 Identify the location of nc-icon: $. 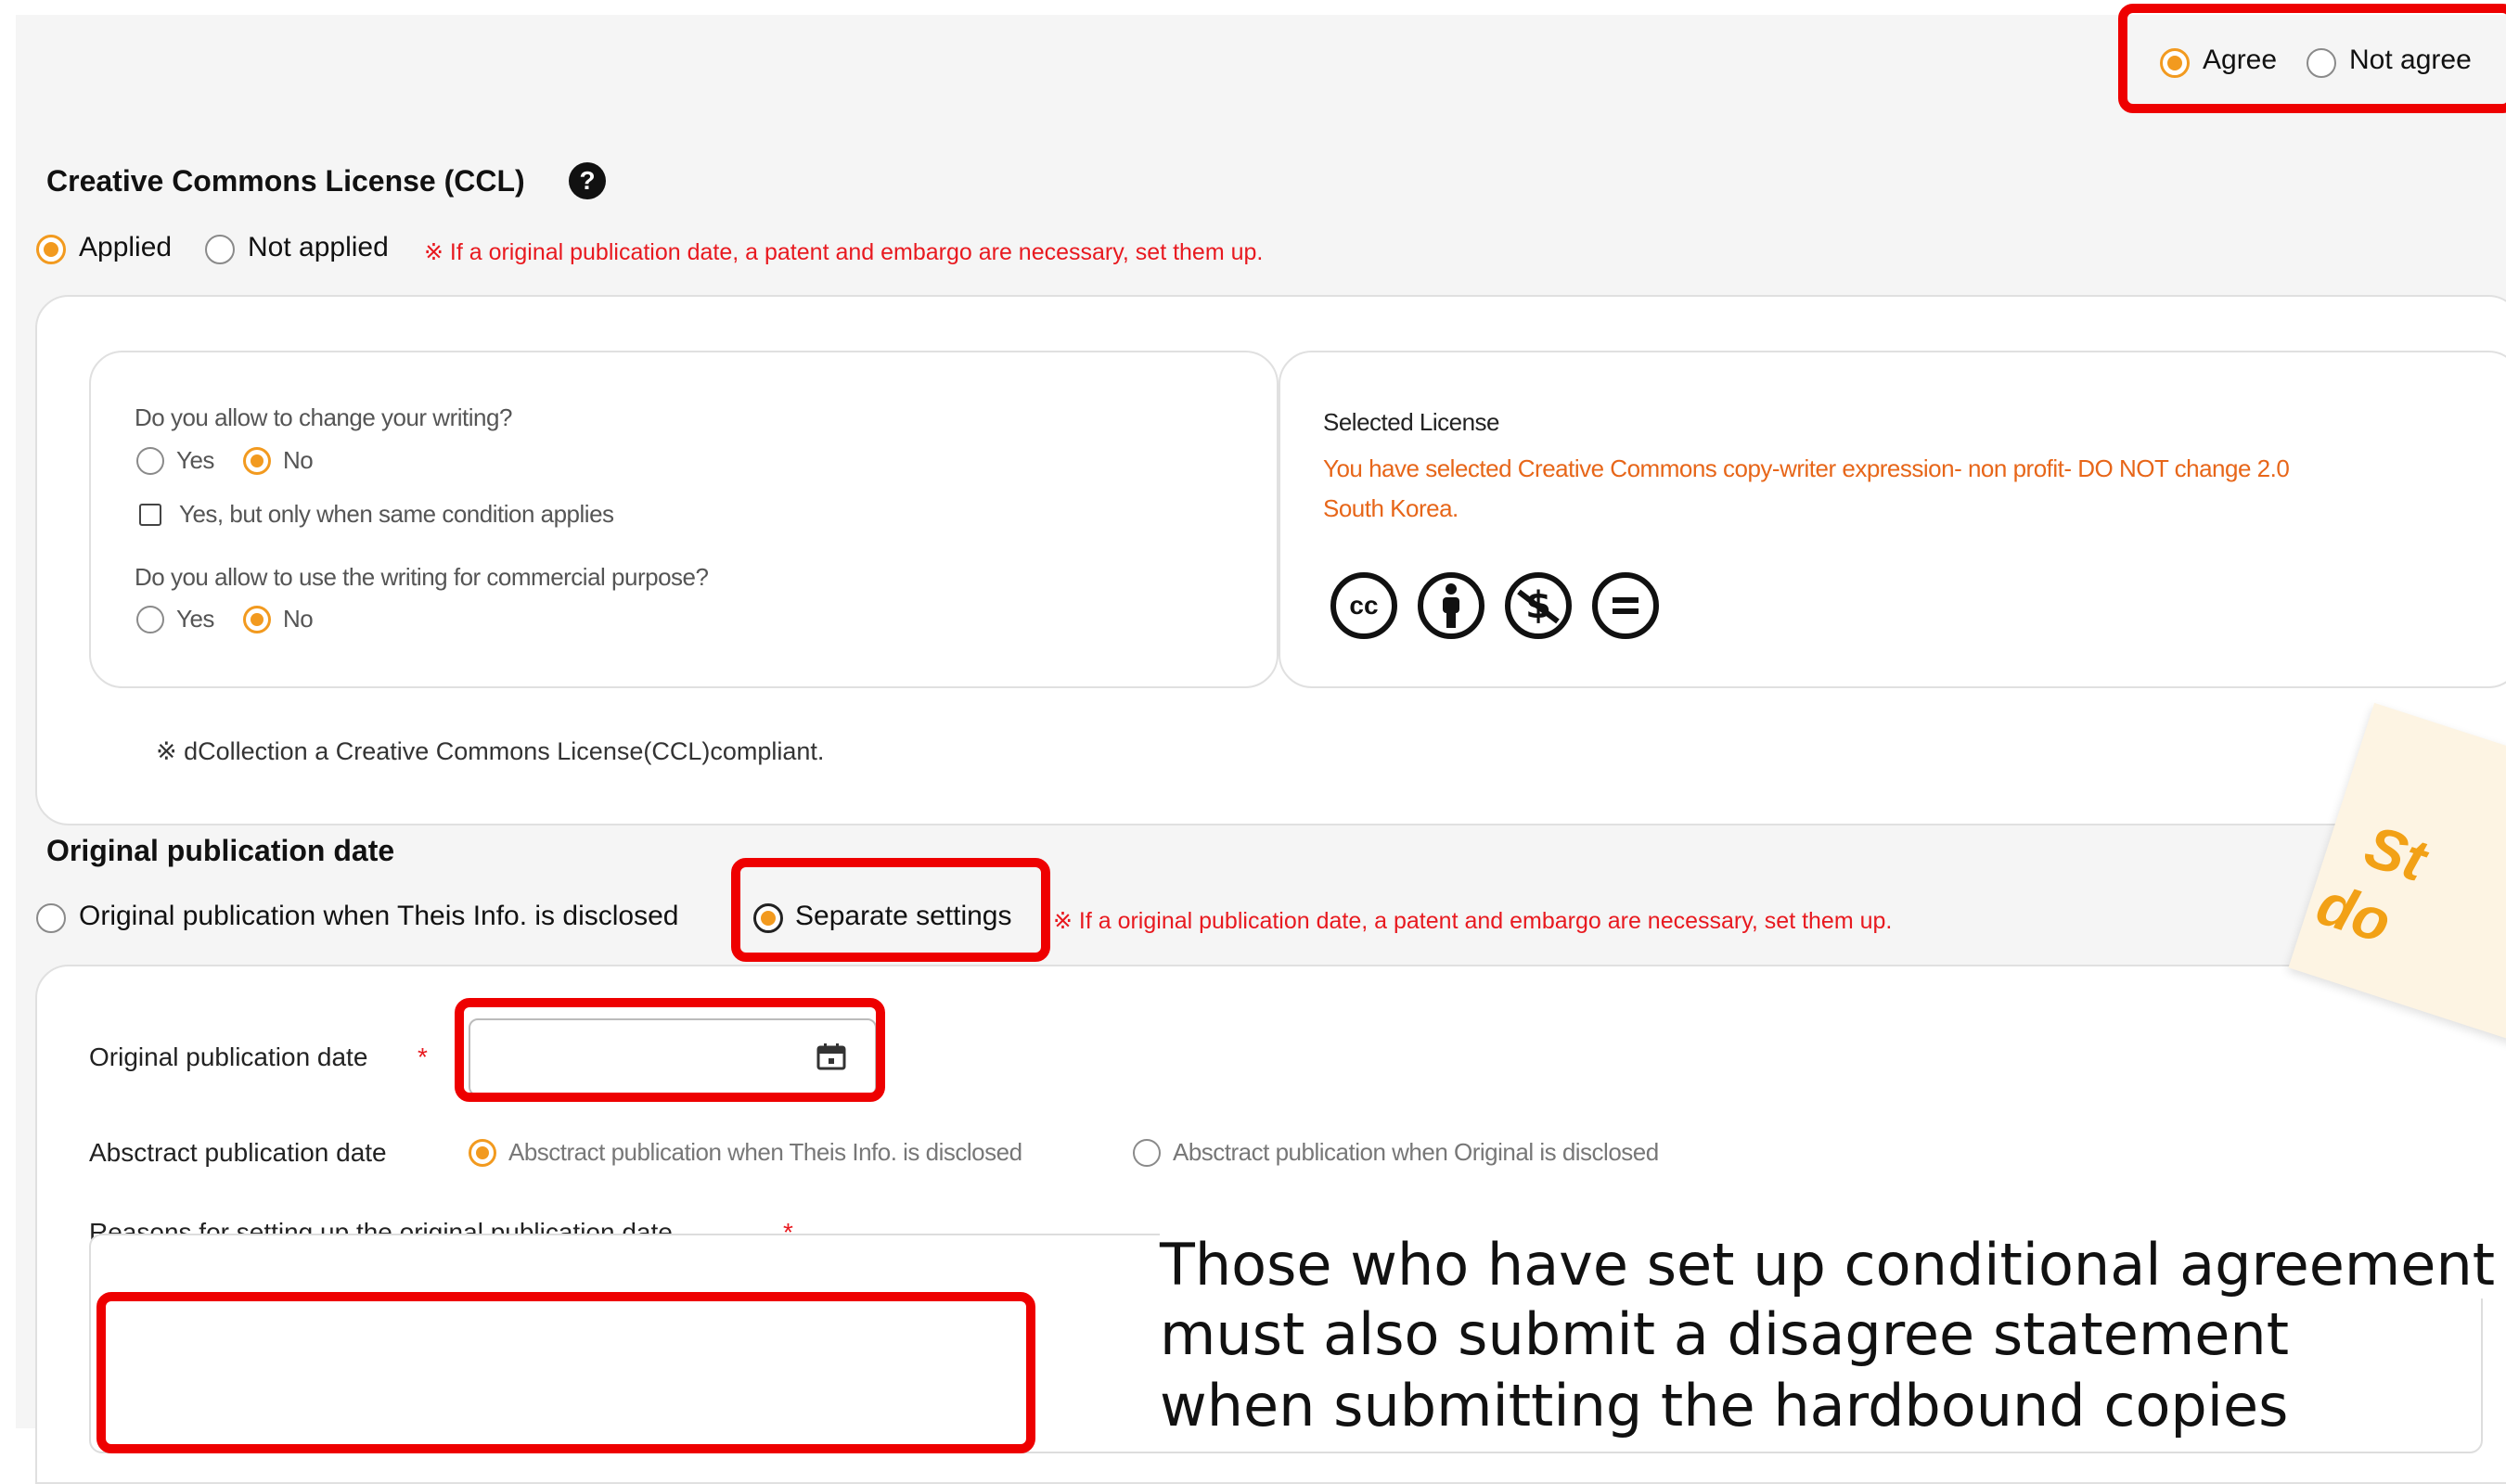
(1538, 605).